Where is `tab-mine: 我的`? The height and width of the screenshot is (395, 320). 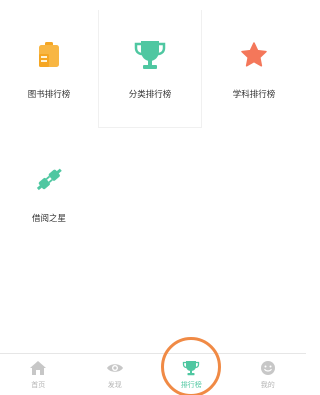 tab-mine: 我的 is located at coordinates (268, 374).